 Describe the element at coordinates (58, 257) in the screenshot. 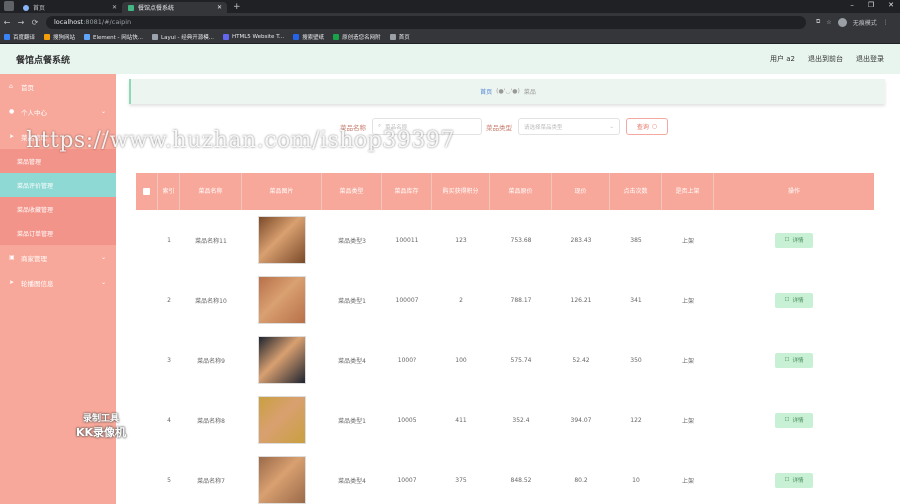

I see `sidebar-item-merchants: ▣ 商家管理 ⌄` at that location.